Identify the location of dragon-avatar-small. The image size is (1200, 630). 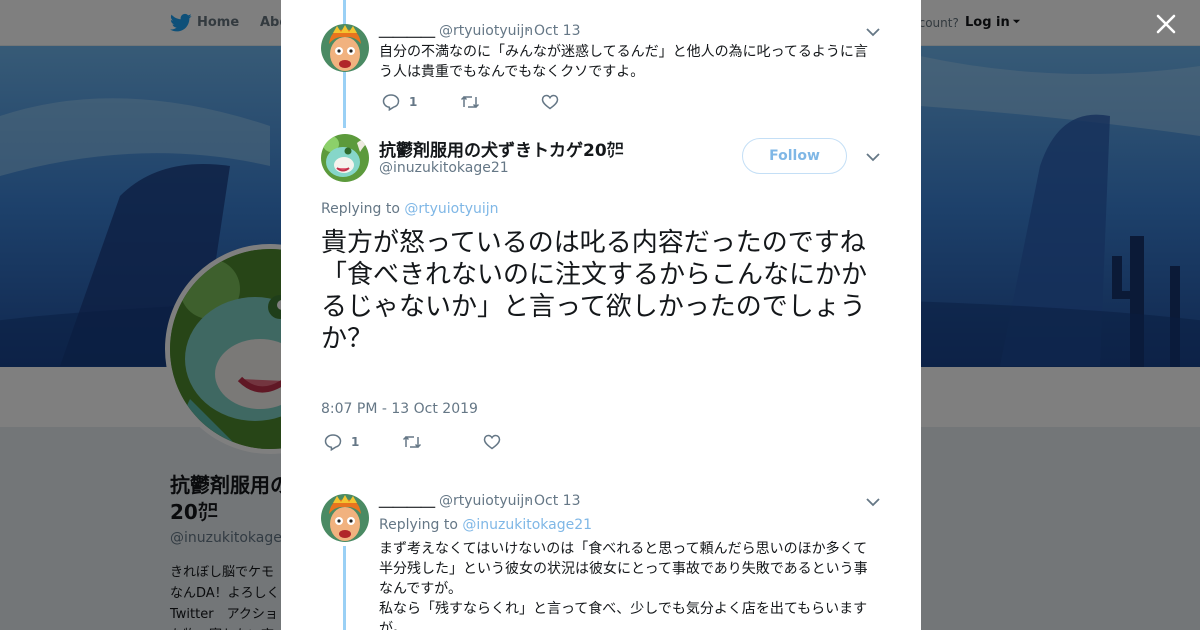
(345, 158).